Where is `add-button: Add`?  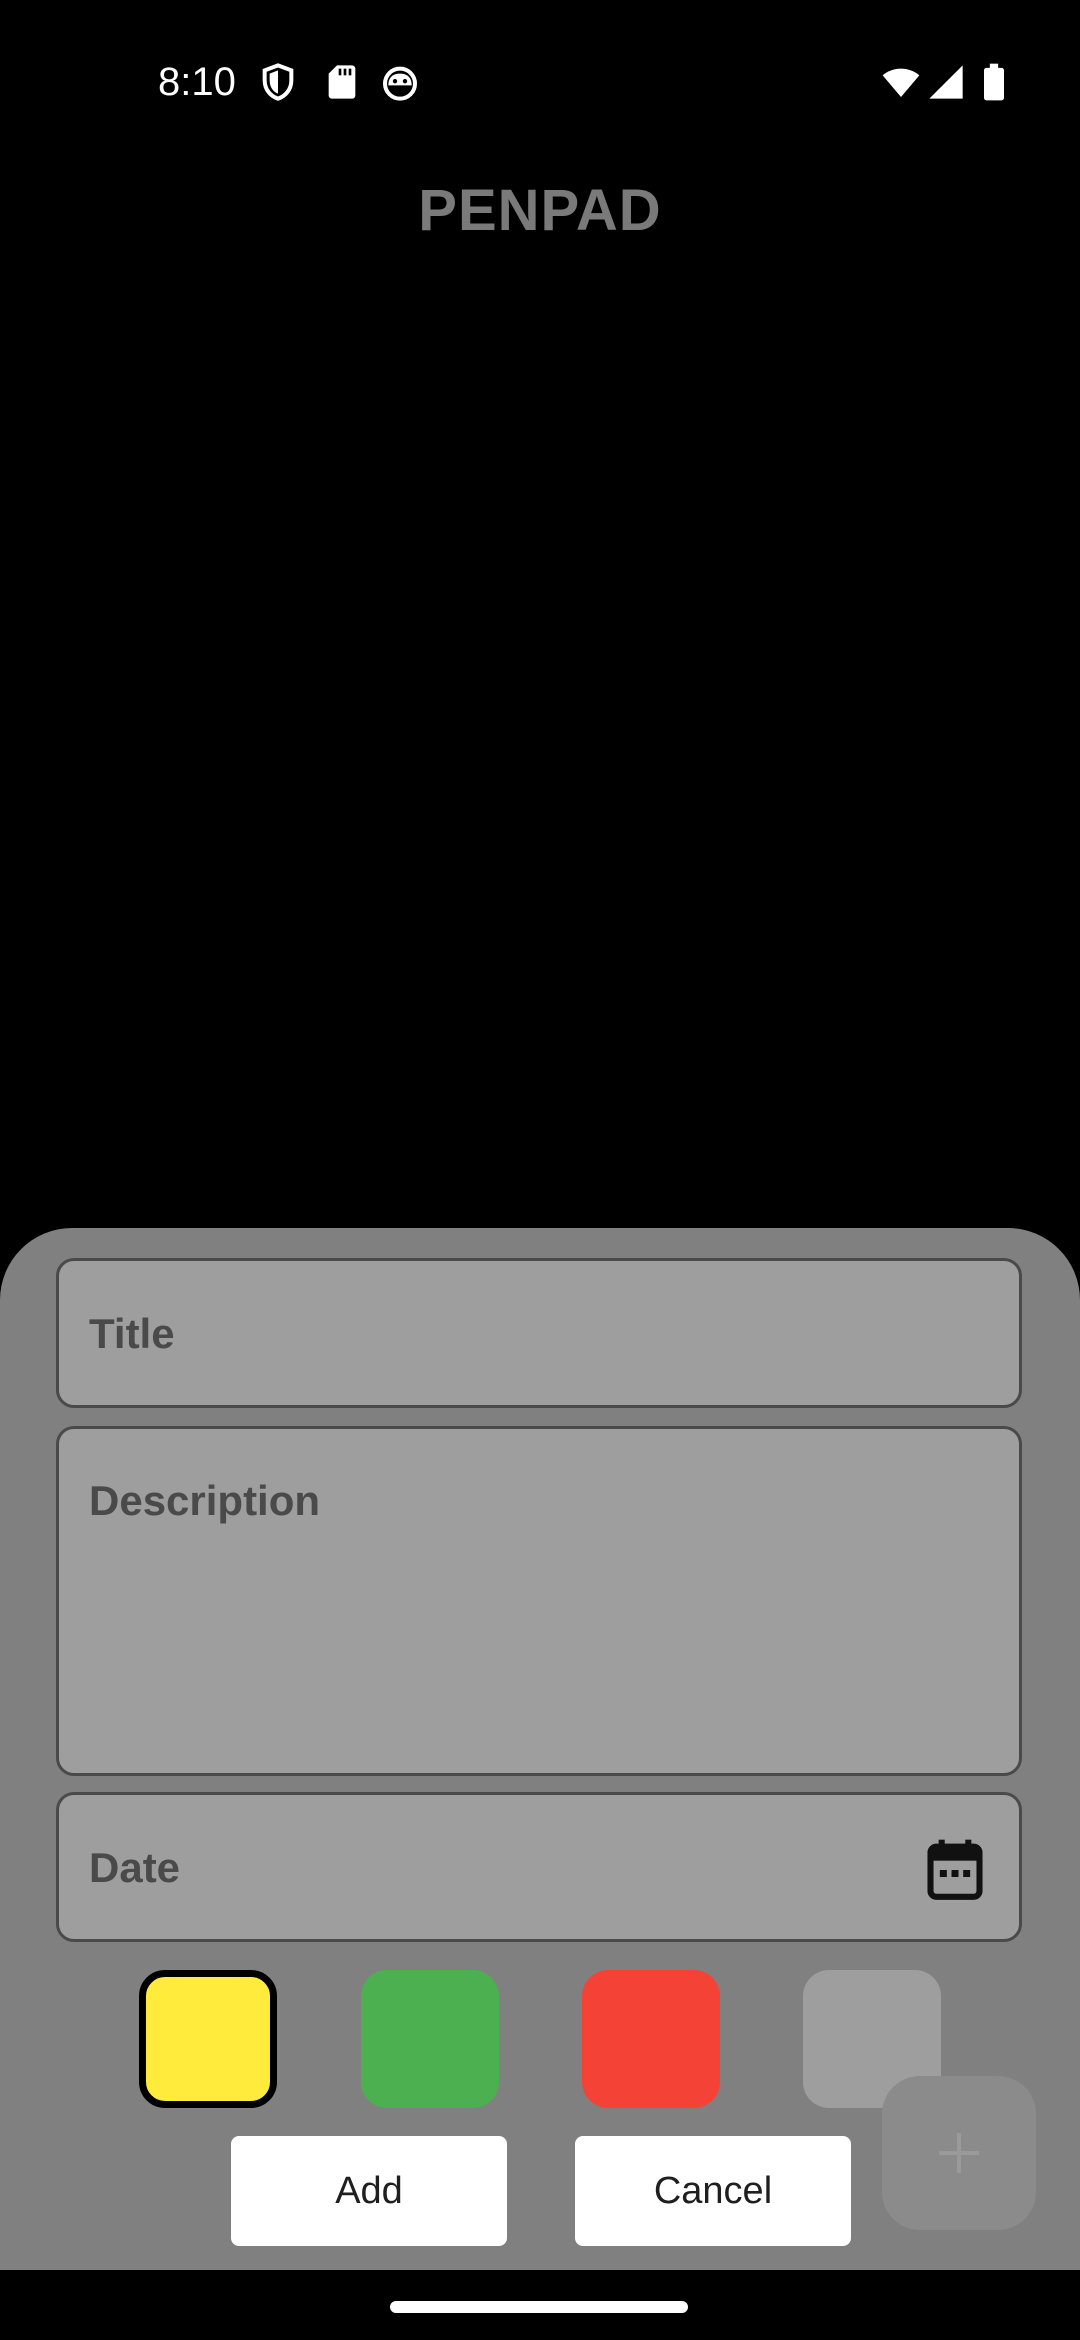
add-button: Add is located at coordinates (369, 2191).